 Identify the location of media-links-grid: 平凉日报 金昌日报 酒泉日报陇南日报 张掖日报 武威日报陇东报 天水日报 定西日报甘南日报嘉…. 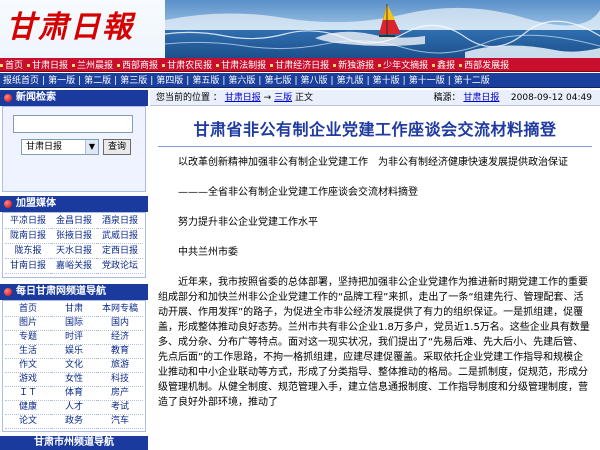
(74, 245).